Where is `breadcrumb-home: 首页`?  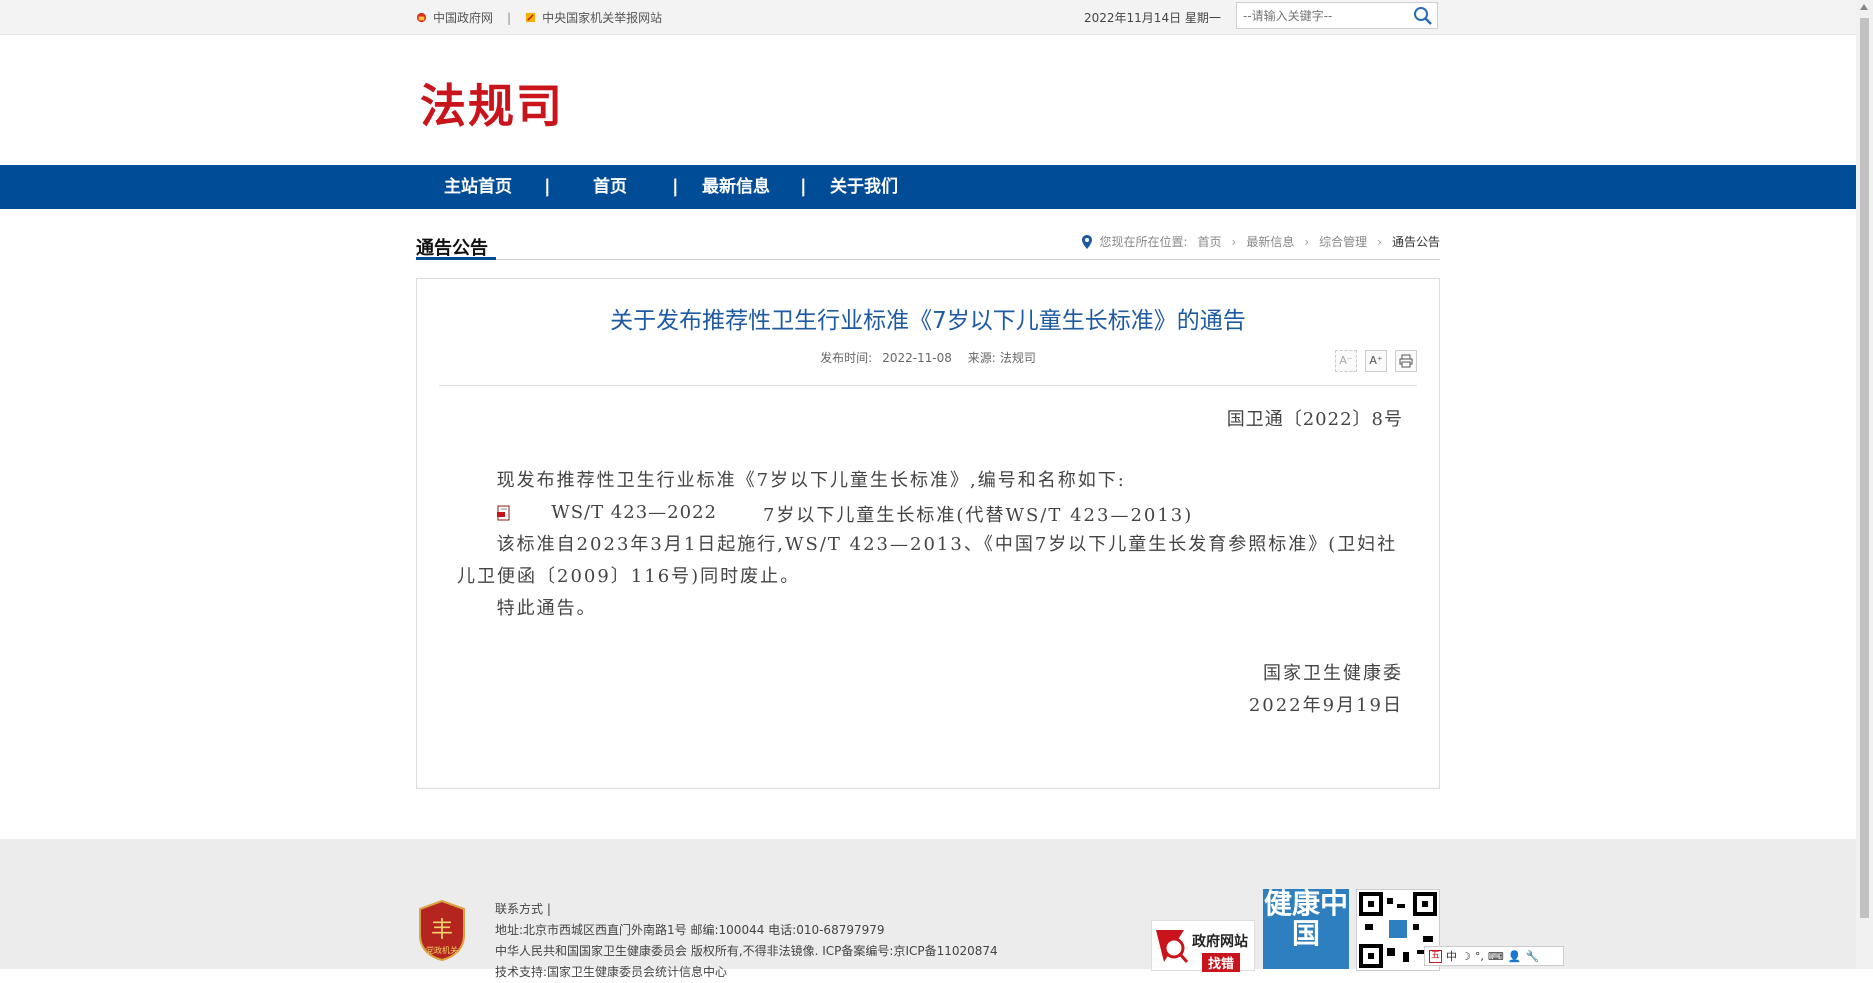
breadcrumb-home: 首页 is located at coordinates (1210, 241).